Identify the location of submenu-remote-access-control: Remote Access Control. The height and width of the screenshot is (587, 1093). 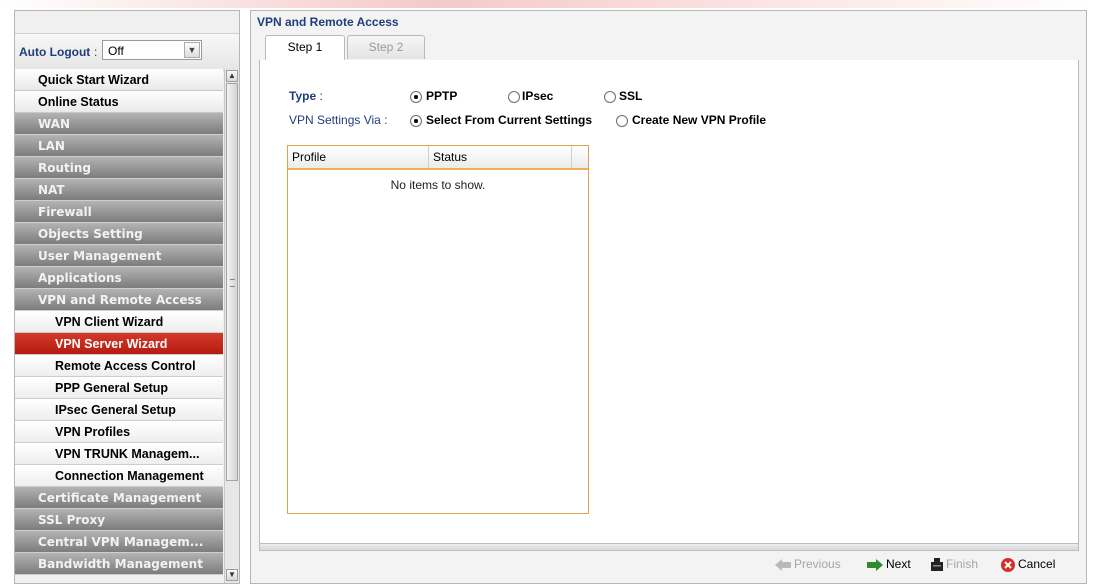
(119, 366).